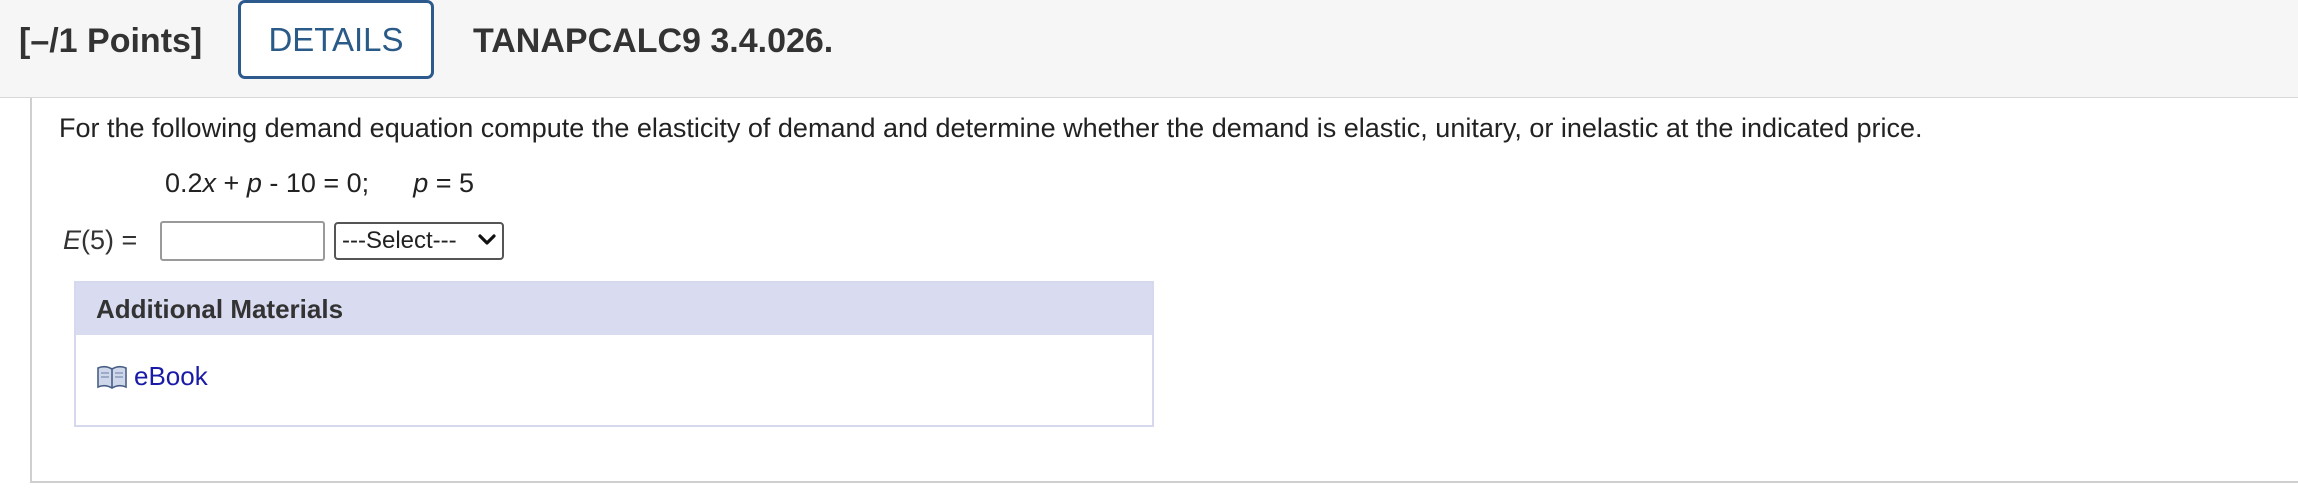 Image resolution: width=2298 pixels, height=504 pixels. I want to click on equation-plus: +, so click(231, 183).